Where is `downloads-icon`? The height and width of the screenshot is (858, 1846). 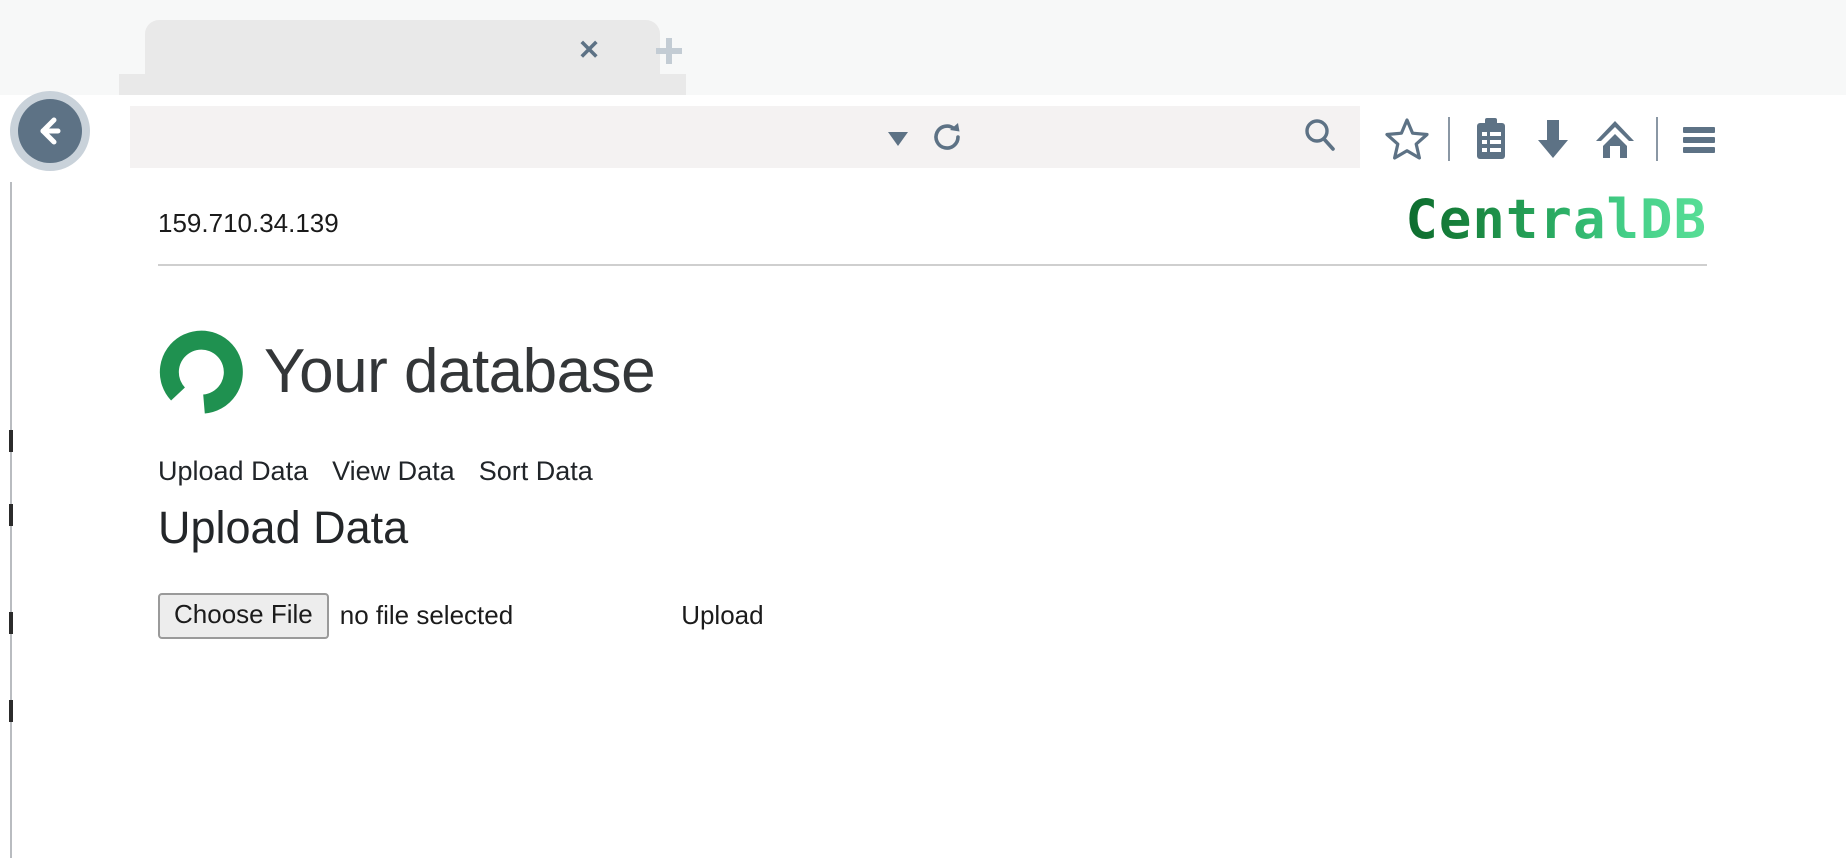 downloads-icon is located at coordinates (1553, 139).